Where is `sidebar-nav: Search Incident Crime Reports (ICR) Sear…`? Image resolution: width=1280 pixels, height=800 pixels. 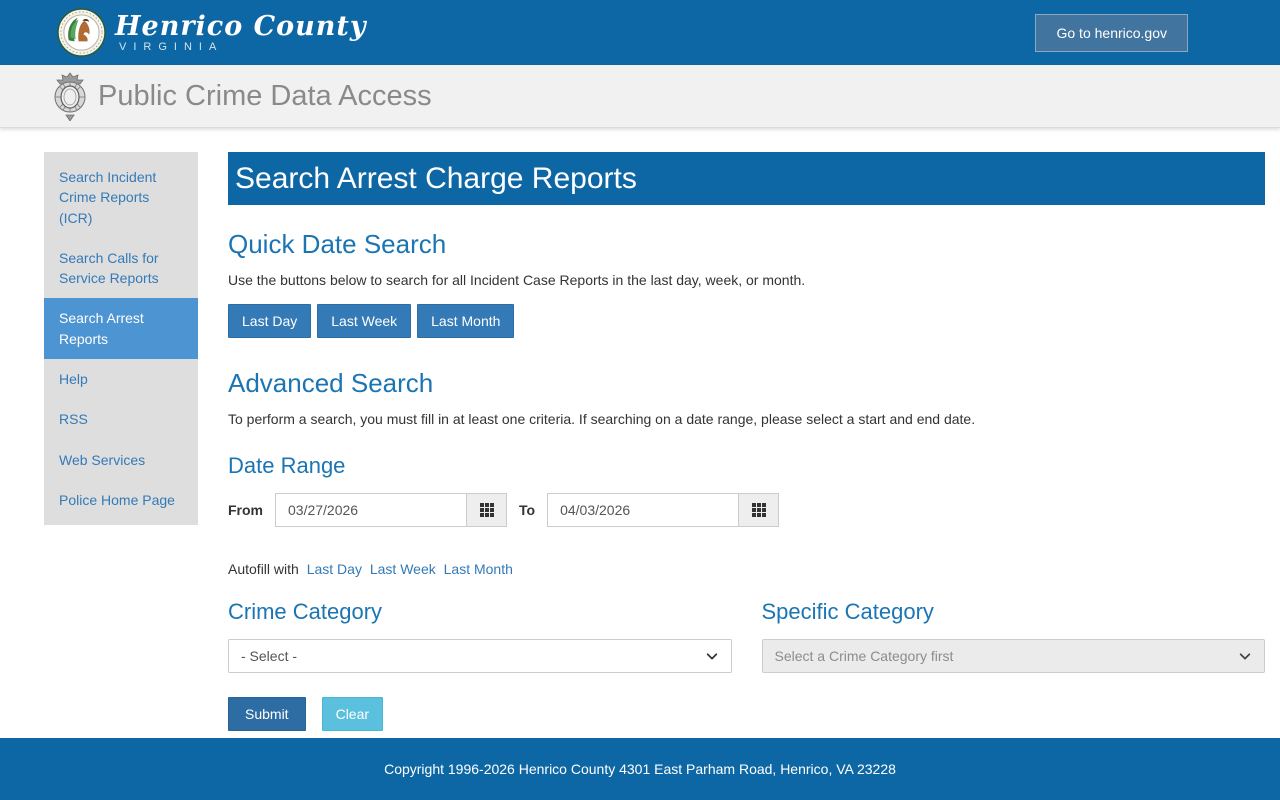 sidebar-nav: Search Incident Crime Reports (ICR) Sear… is located at coordinates (121, 339).